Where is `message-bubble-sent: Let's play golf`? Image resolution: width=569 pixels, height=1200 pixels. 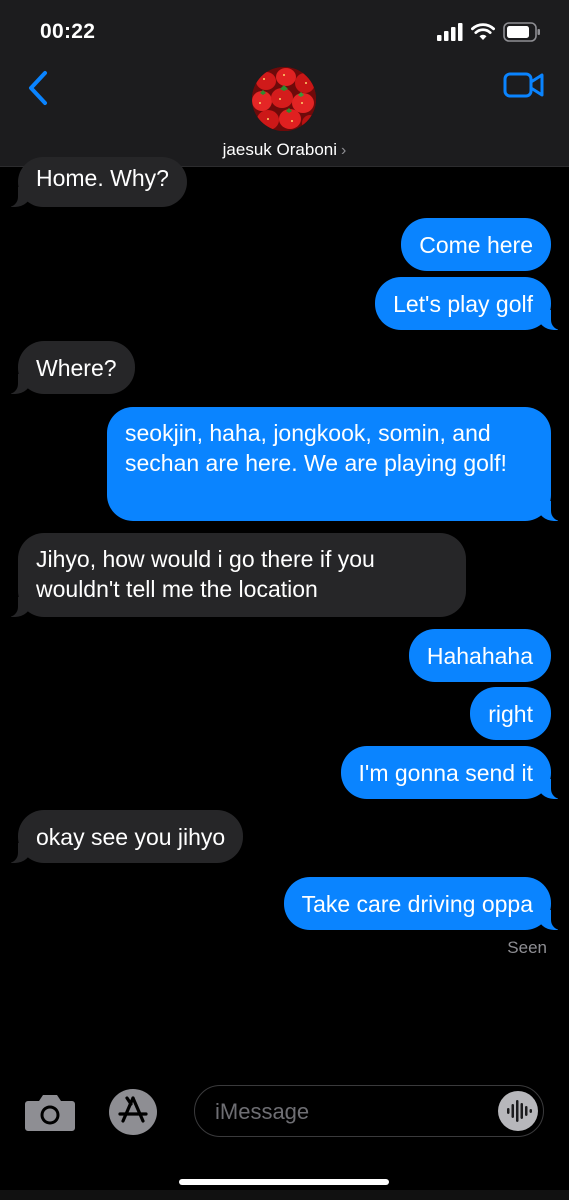 message-bubble-sent: Let's play golf is located at coordinates (468, 303).